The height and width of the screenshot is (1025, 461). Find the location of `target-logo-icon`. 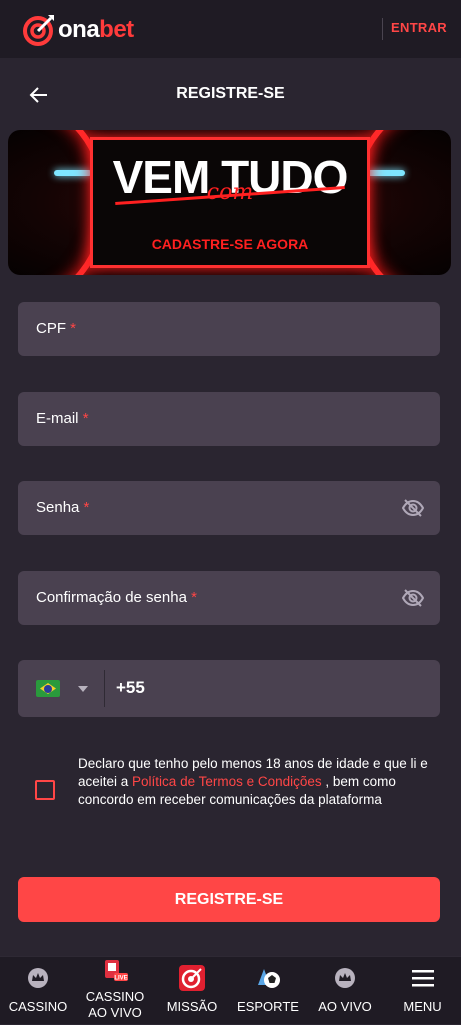

target-logo-icon is located at coordinates (39, 30).